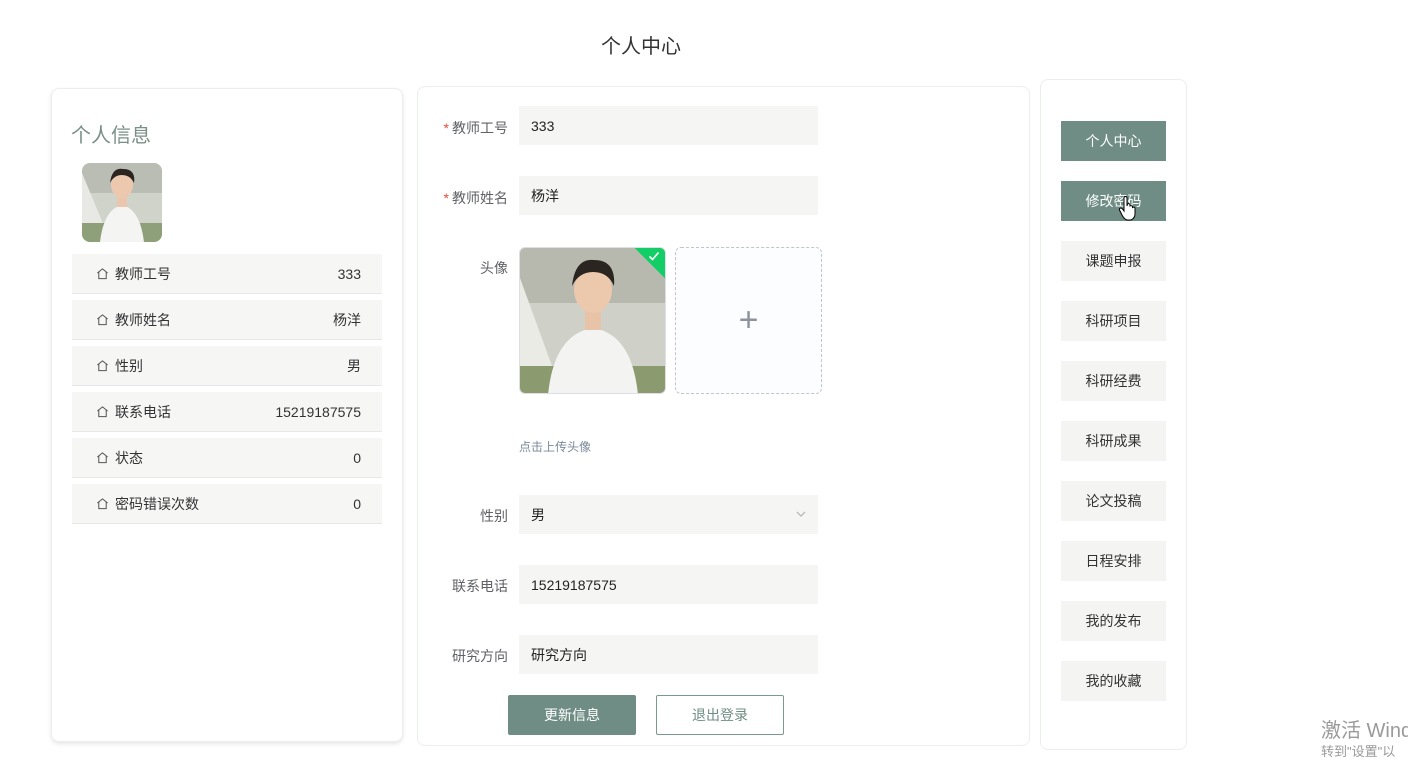  I want to click on menu-item-schedule: 日程安排, so click(1113, 561).